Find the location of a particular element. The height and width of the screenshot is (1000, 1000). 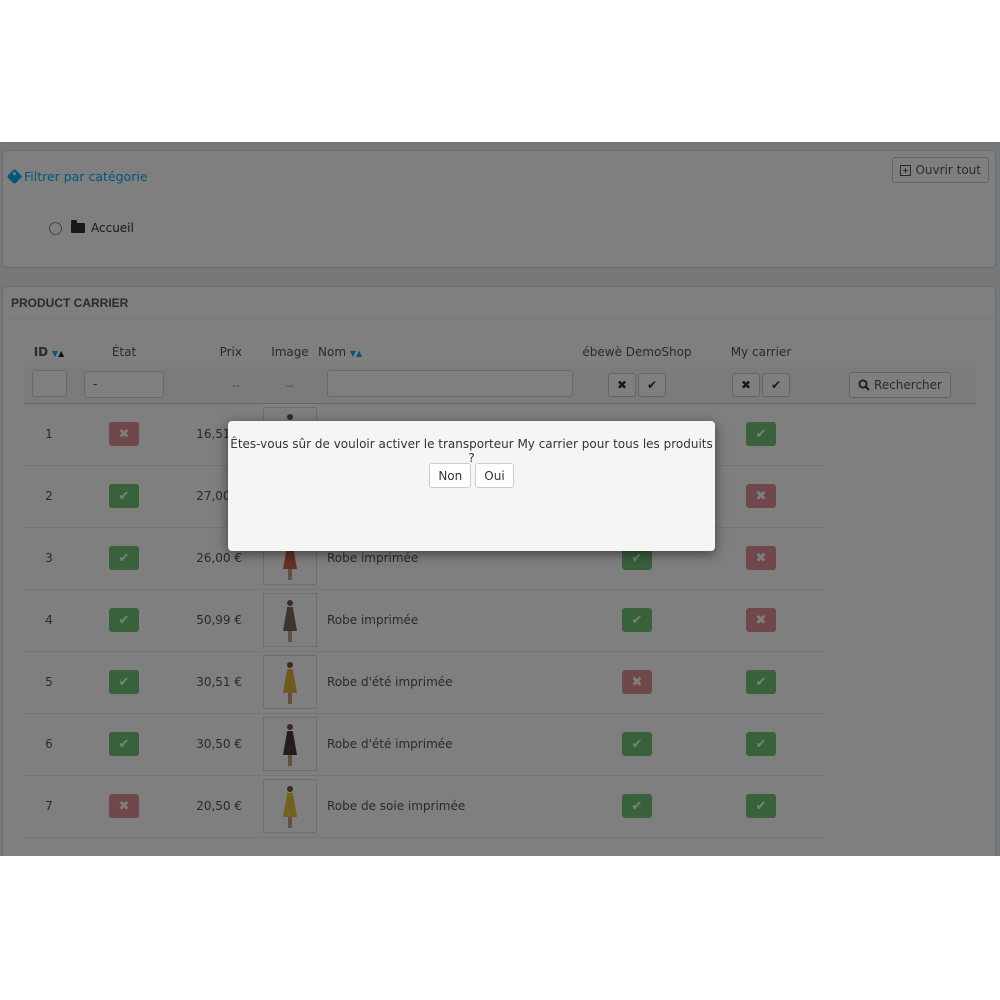

yes-button: Oui is located at coordinates (494, 475).